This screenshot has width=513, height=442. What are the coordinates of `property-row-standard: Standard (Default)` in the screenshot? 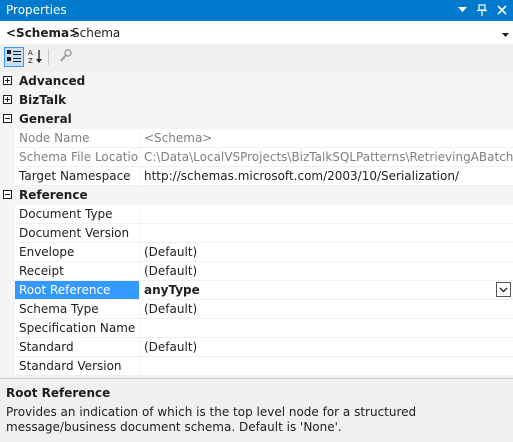 It's located at (256, 347).